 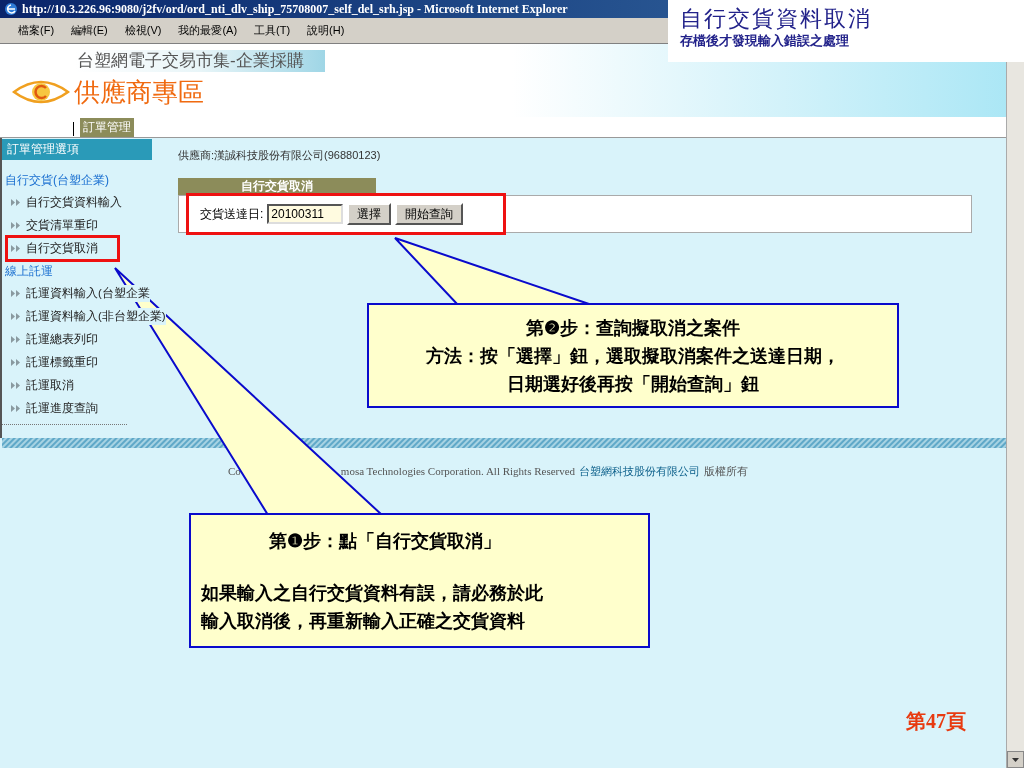 What do you see at coordinates (87, 225) in the screenshot?
I see `sidebar-item: 交貨清單重印` at bounding box center [87, 225].